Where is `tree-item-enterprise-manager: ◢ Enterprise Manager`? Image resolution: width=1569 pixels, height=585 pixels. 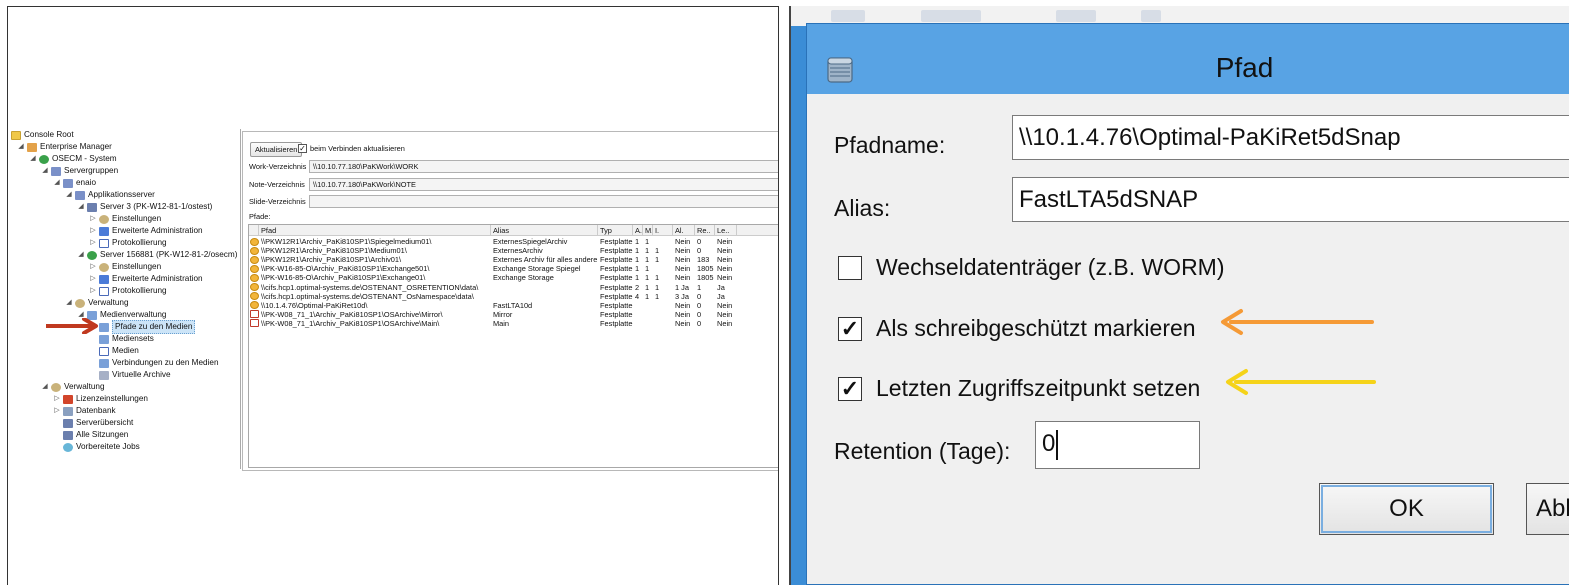
tree-item-enterprise-manager: ◢ Enterprise Manager is located at coordinates (64, 147).